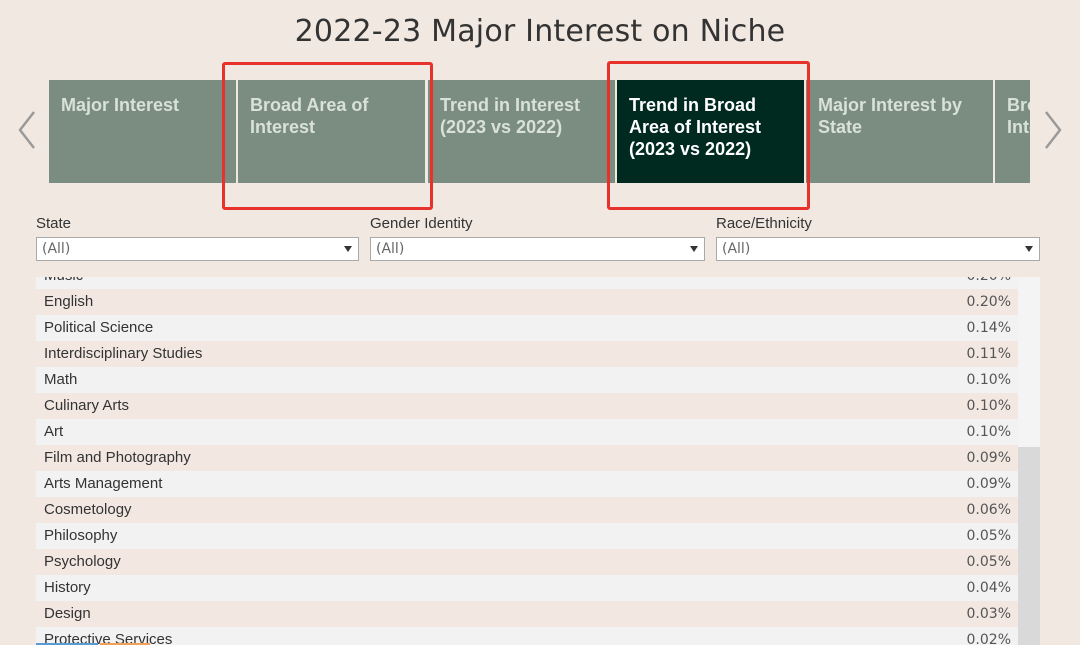 The height and width of the screenshot is (645, 1080). I want to click on state-filter-label: State, so click(54, 223).